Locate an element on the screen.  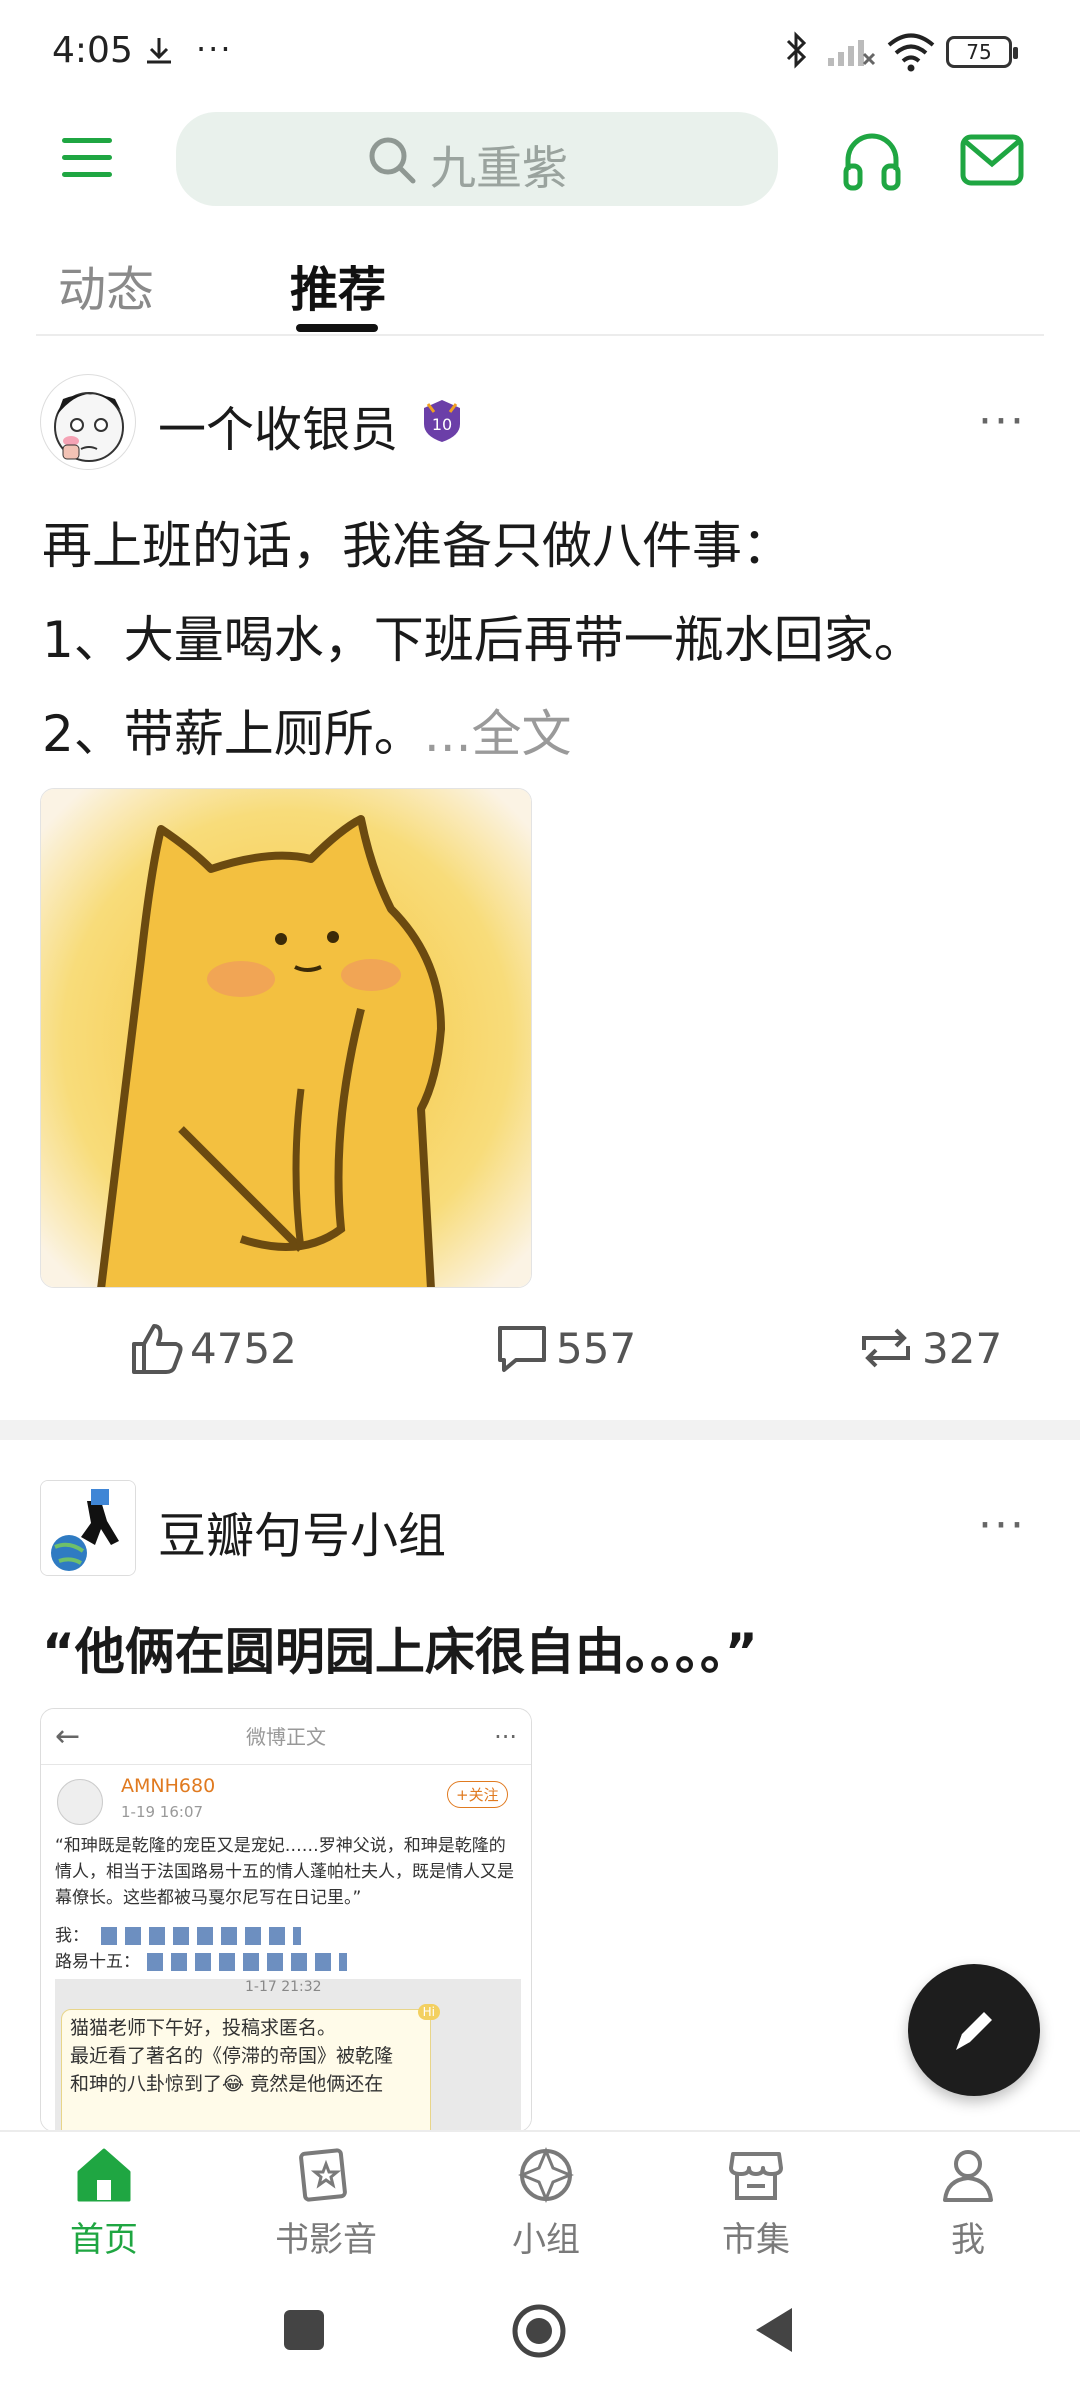
nav-home: 首页 is located at coordinates (104, 2203).